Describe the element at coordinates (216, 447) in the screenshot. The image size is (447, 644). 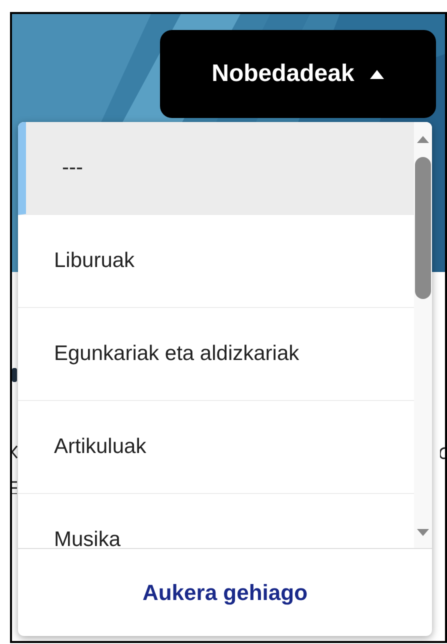
I see `menu-option: Artikuluak` at that location.